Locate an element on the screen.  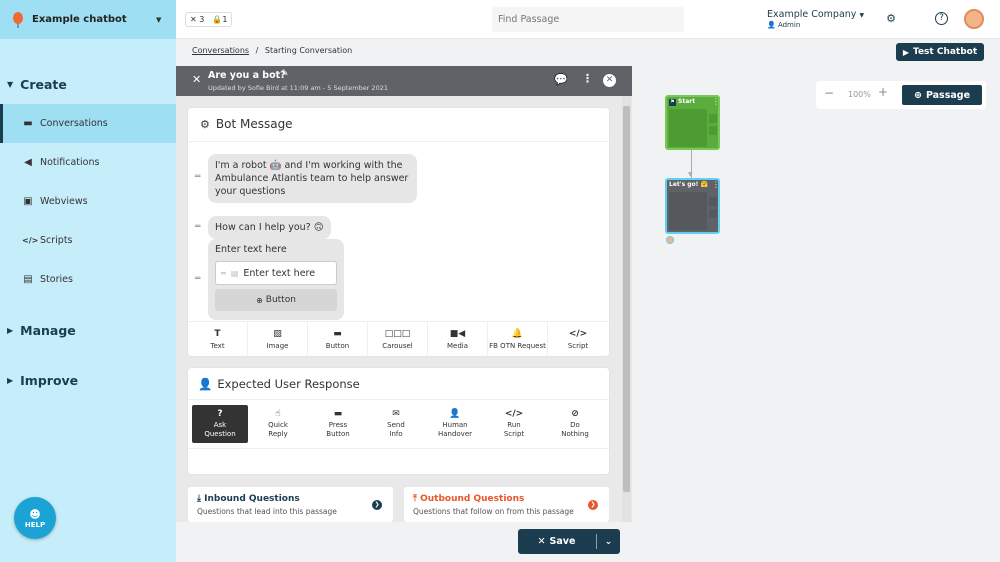
tool-script: </> Script is located at coordinates (578, 339).